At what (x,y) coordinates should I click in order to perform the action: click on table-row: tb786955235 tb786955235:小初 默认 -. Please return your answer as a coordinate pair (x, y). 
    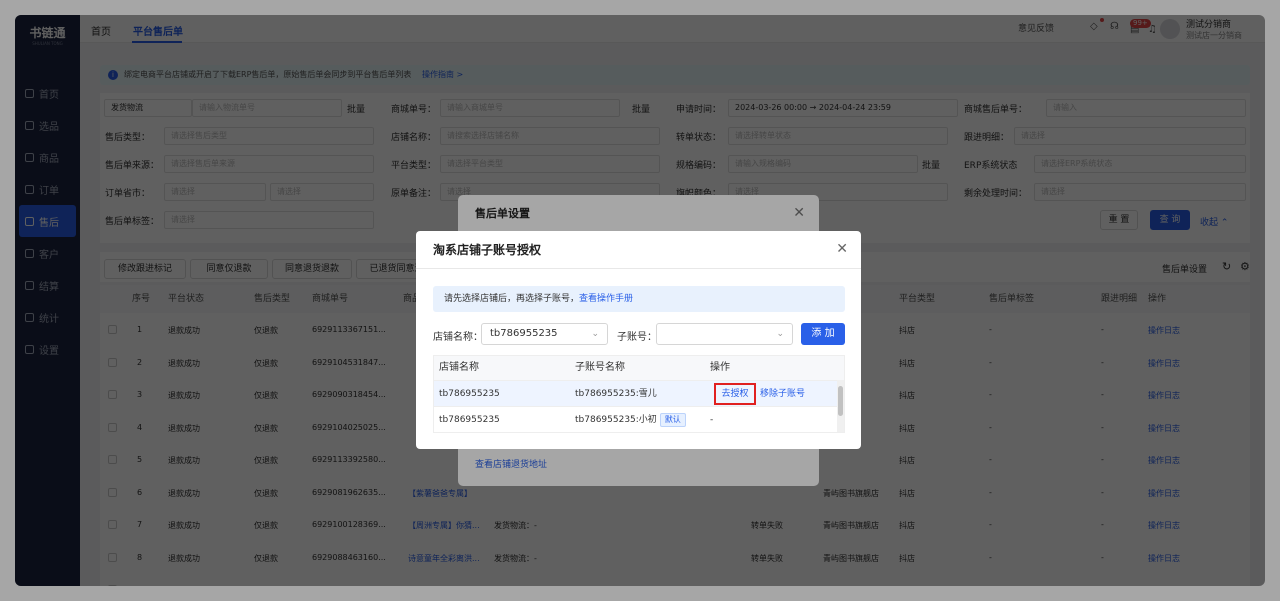
    Looking at the image, I should click on (636, 419).